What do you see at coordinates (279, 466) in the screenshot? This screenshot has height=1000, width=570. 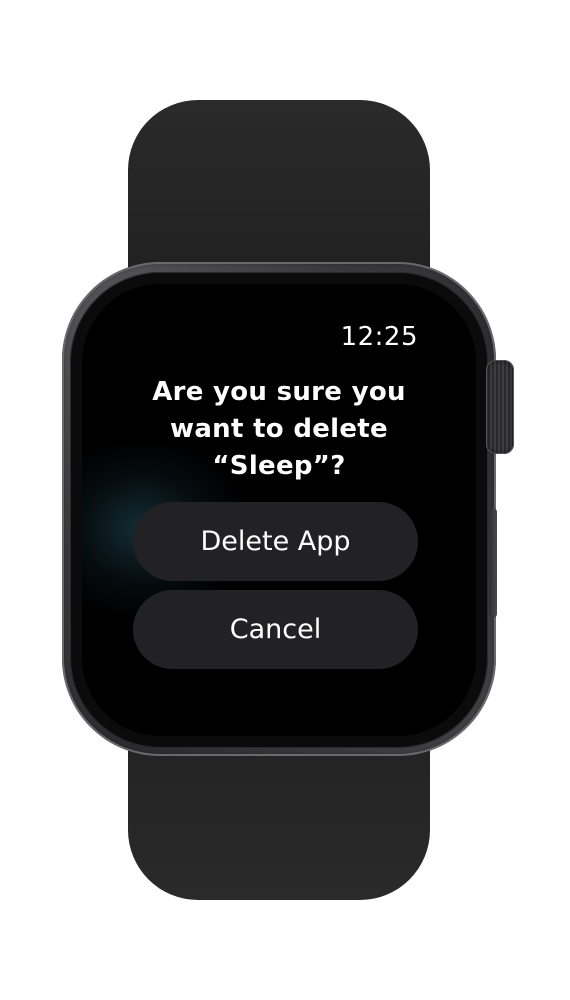 I see `message-line-3: “Sleep”?` at bounding box center [279, 466].